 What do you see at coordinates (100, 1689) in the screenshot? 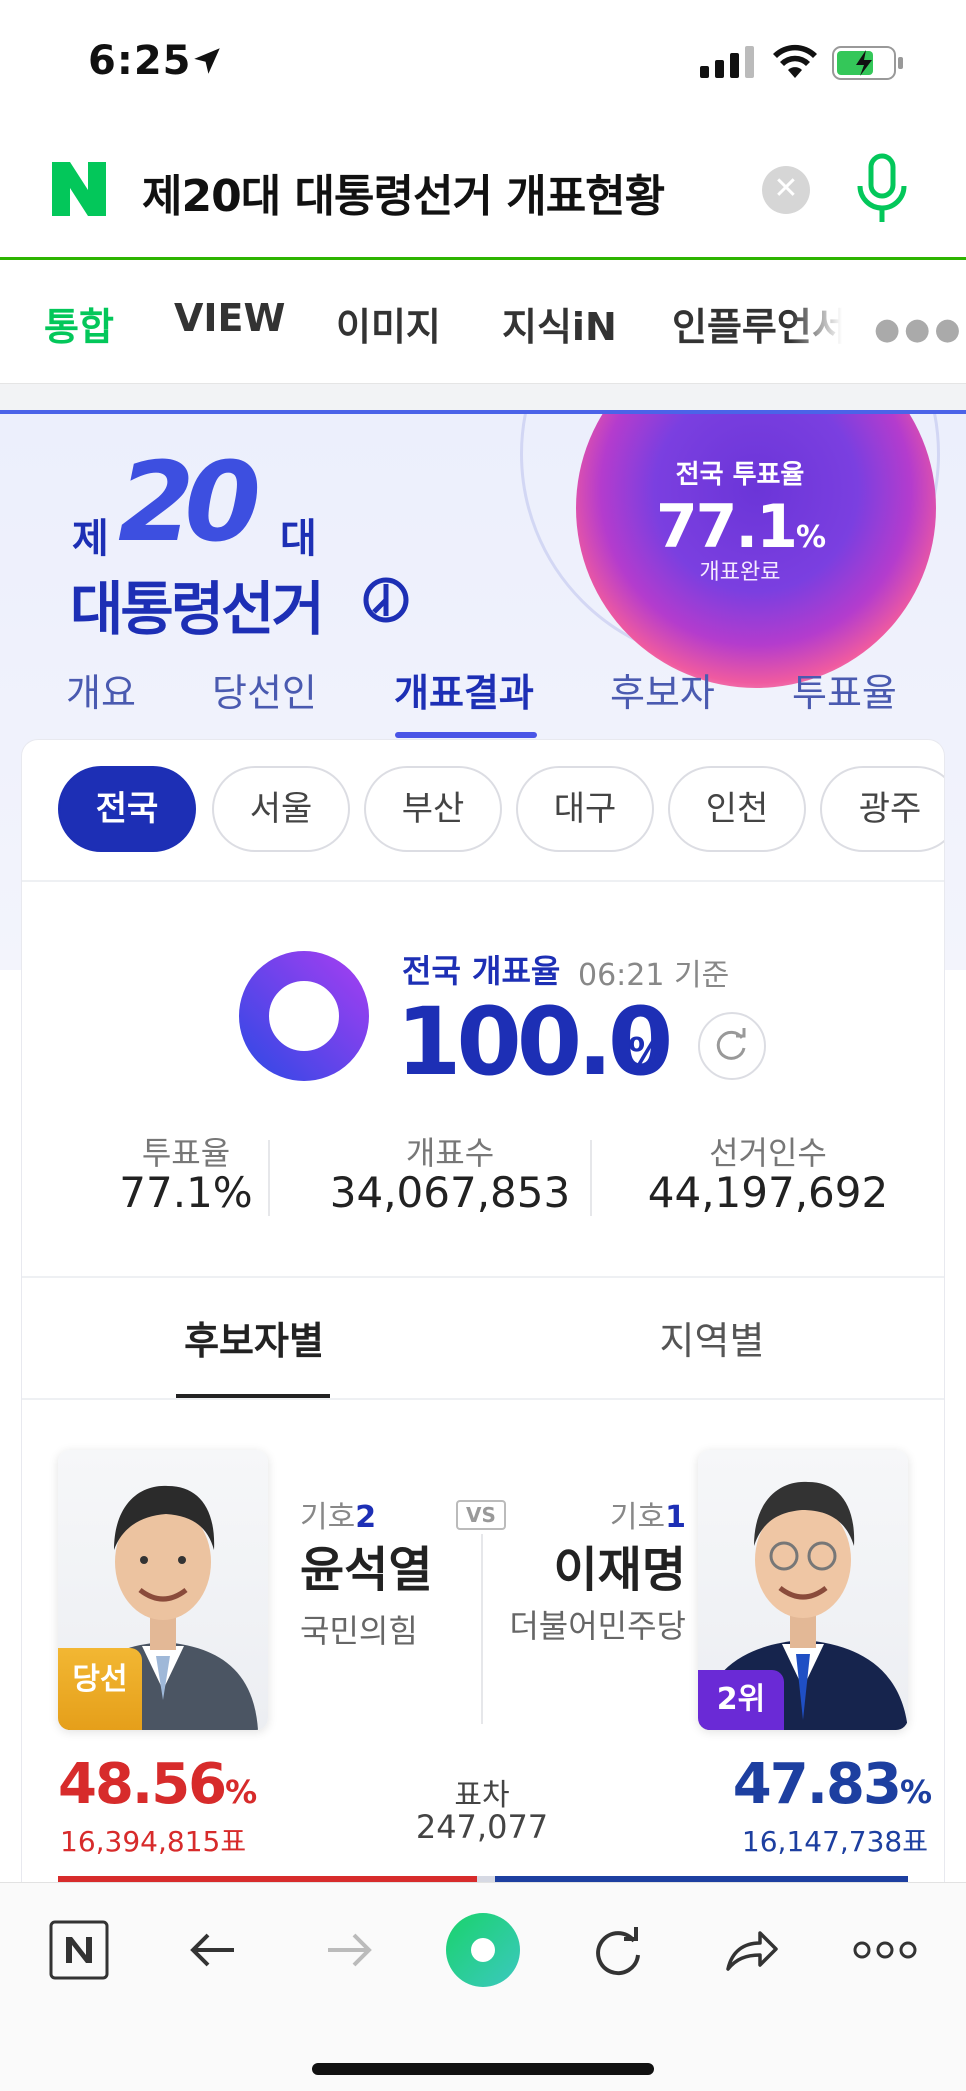
I see `winner-badge: 당선` at bounding box center [100, 1689].